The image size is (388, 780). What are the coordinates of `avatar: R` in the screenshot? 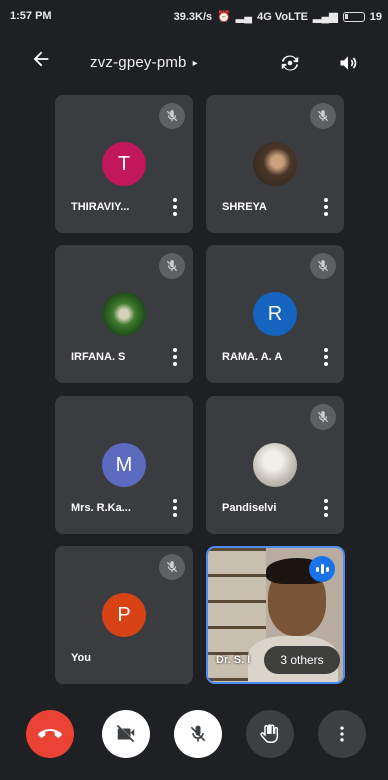 It's located at (275, 314).